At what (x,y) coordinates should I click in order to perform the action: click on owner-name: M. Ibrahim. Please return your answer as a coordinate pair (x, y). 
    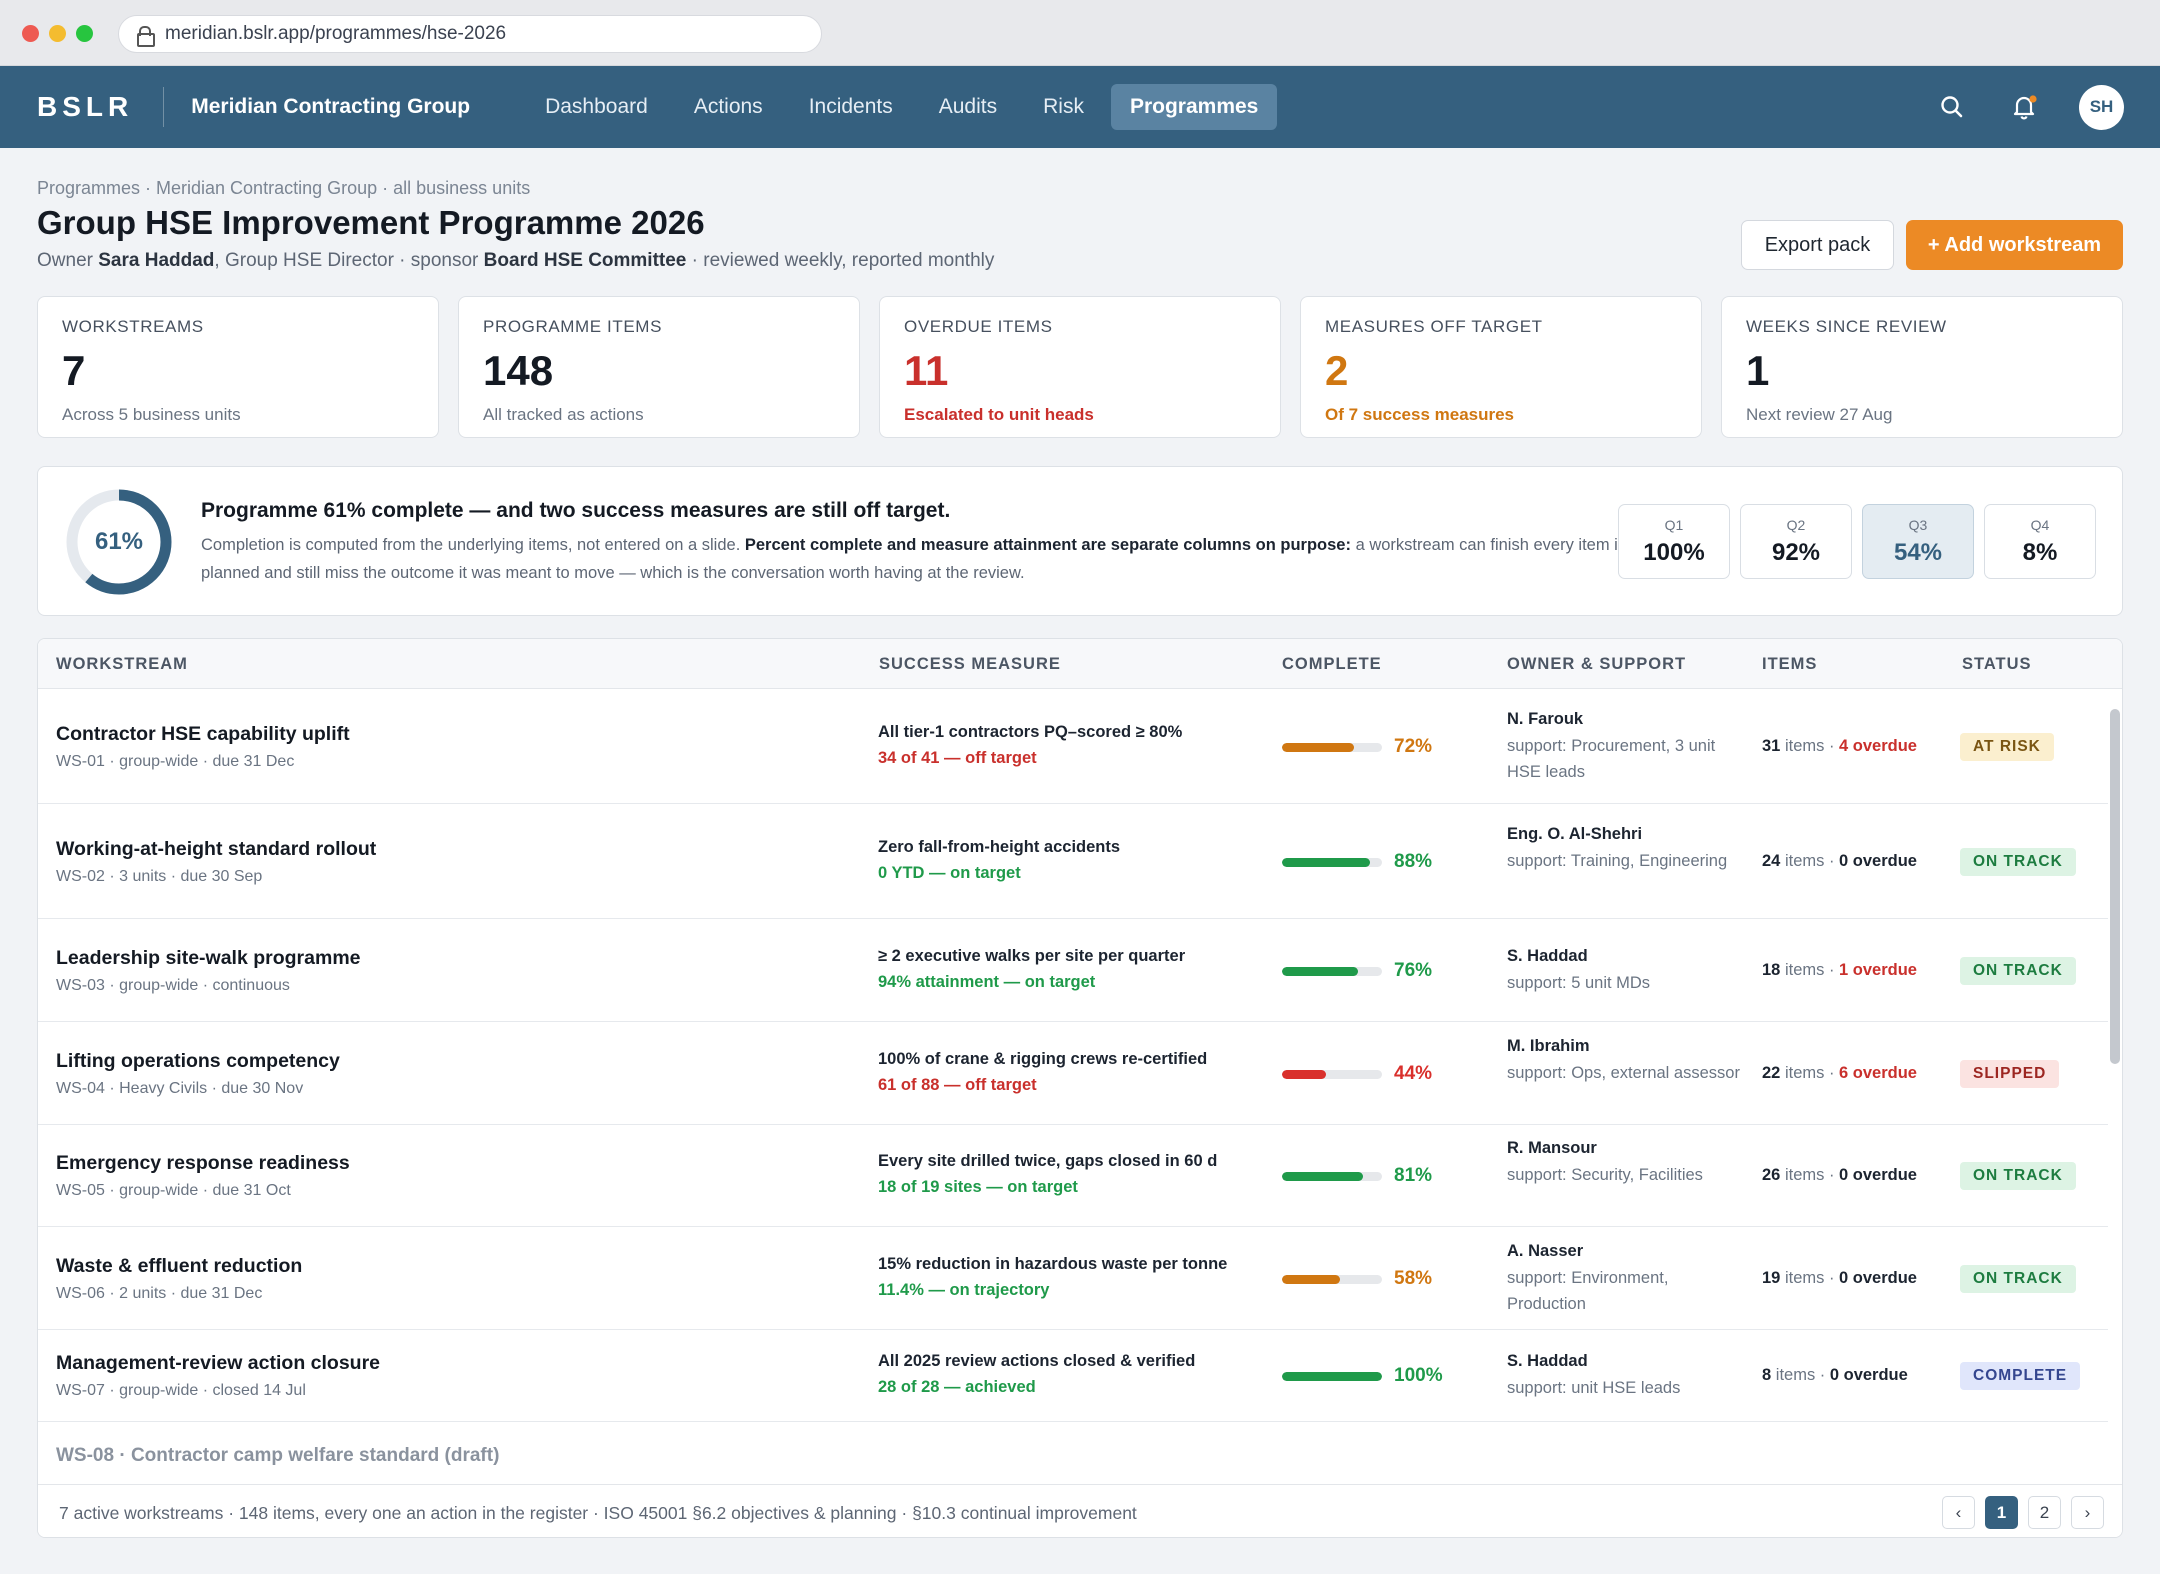
    Looking at the image, I should click on (1627, 1046).